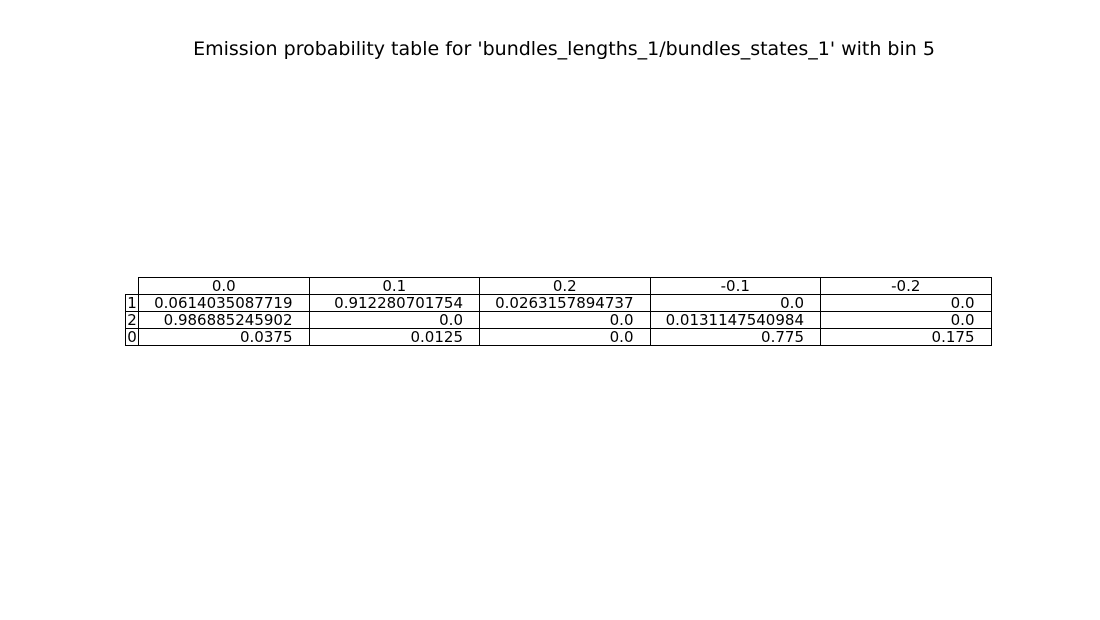 The image size is (1100, 620). What do you see at coordinates (224, 286) in the screenshot?
I see `column-header: 0.0` at bounding box center [224, 286].